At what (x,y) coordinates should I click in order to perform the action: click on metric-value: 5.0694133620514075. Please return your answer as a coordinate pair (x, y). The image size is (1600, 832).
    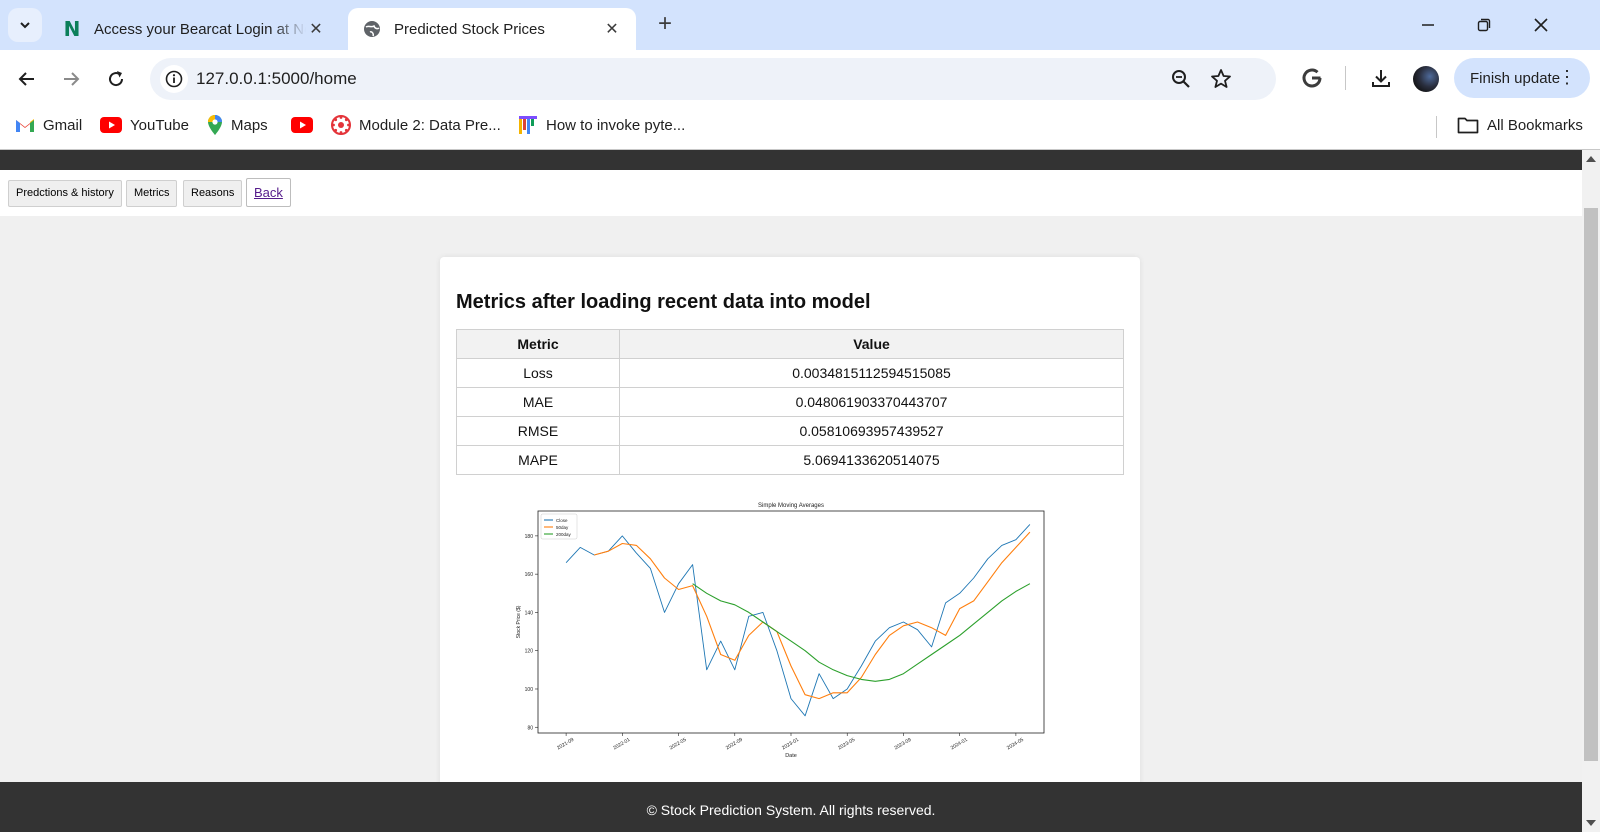
    Looking at the image, I should click on (871, 460).